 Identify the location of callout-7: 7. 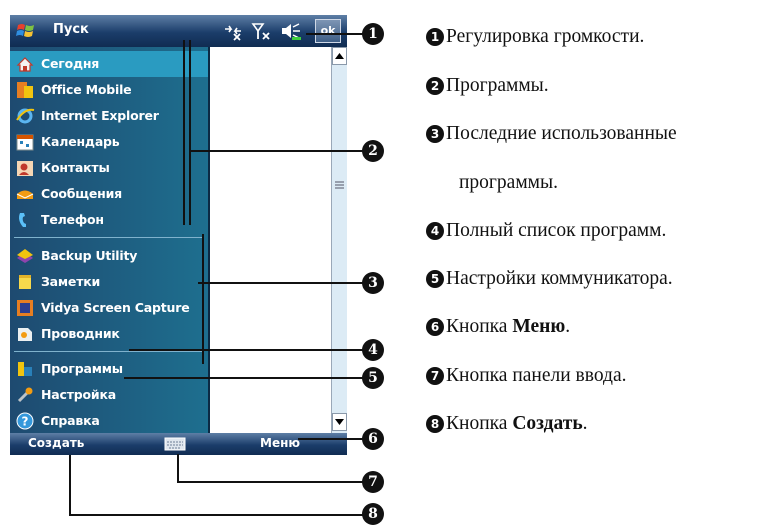
(373, 482).